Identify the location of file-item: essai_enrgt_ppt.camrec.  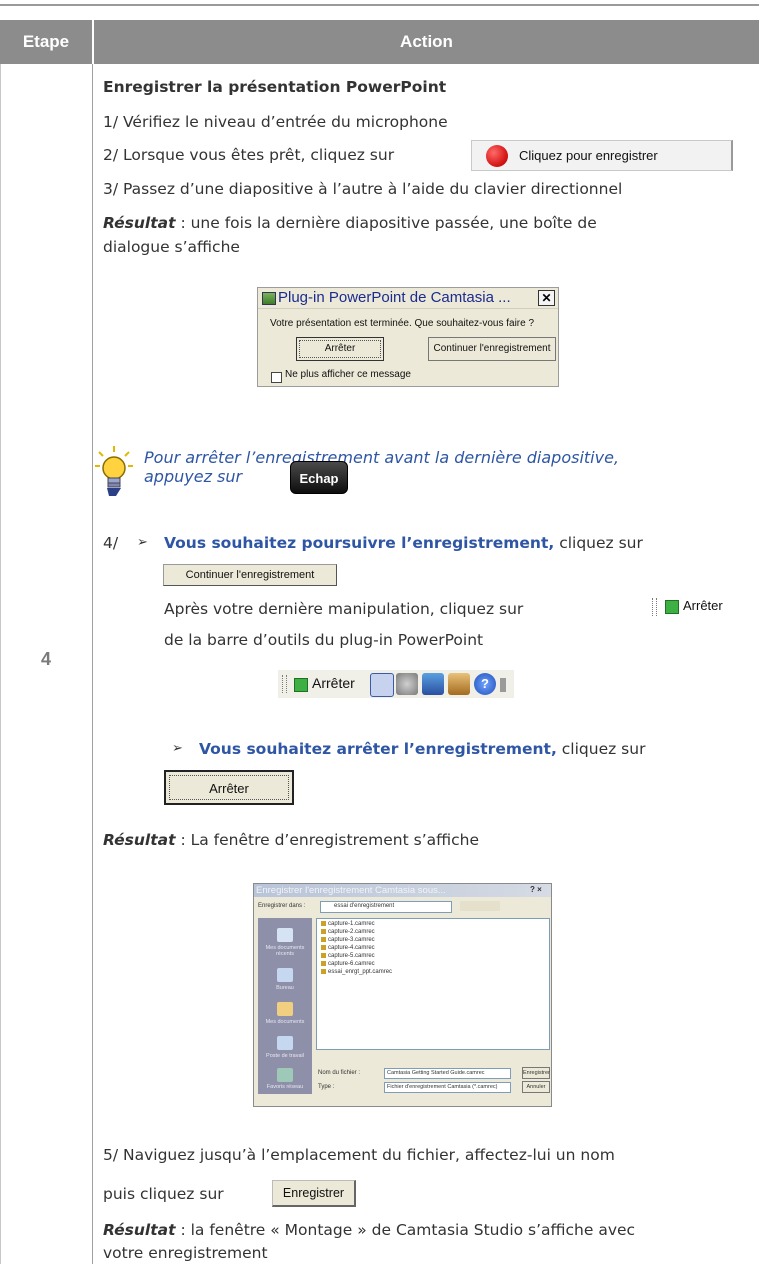
(356, 972).